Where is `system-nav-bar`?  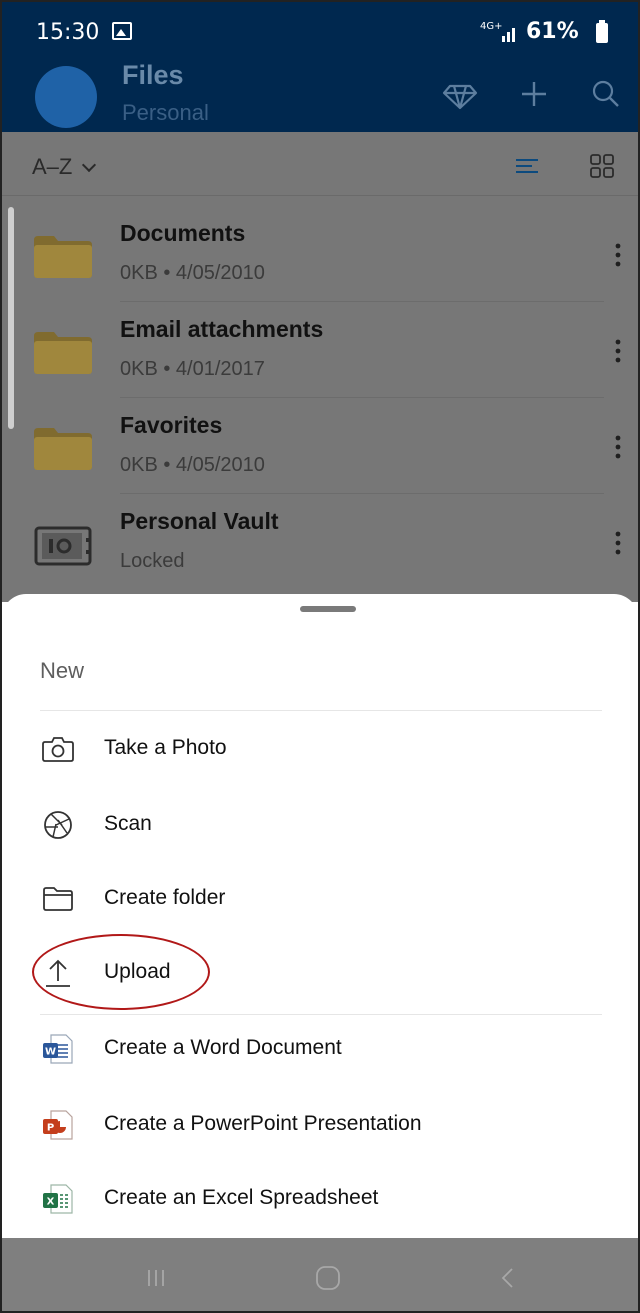 system-nav-bar is located at coordinates (320, 1274).